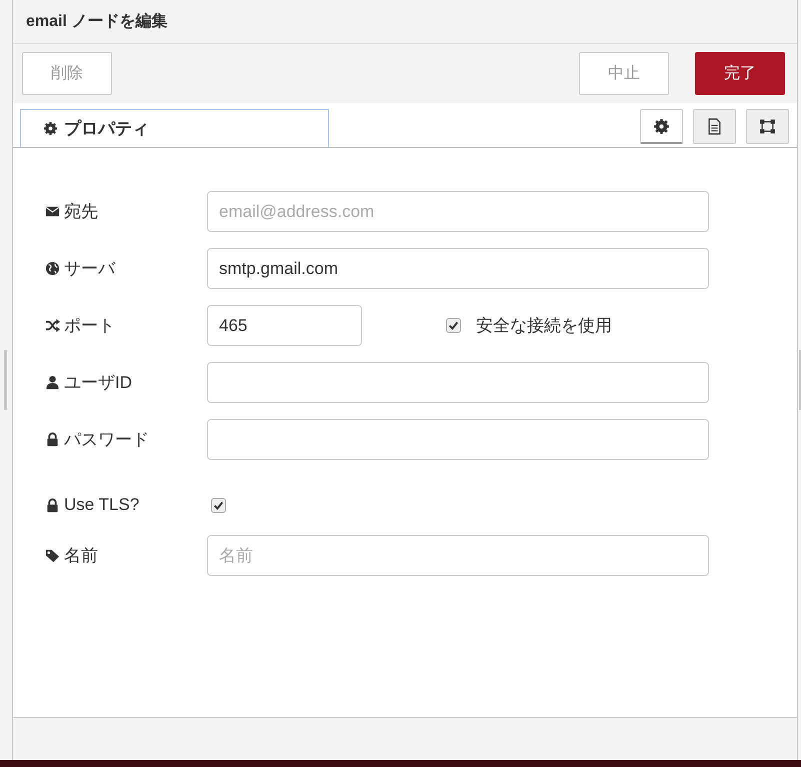 The width and height of the screenshot is (801, 767). I want to click on field-label: 名前, so click(81, 556).